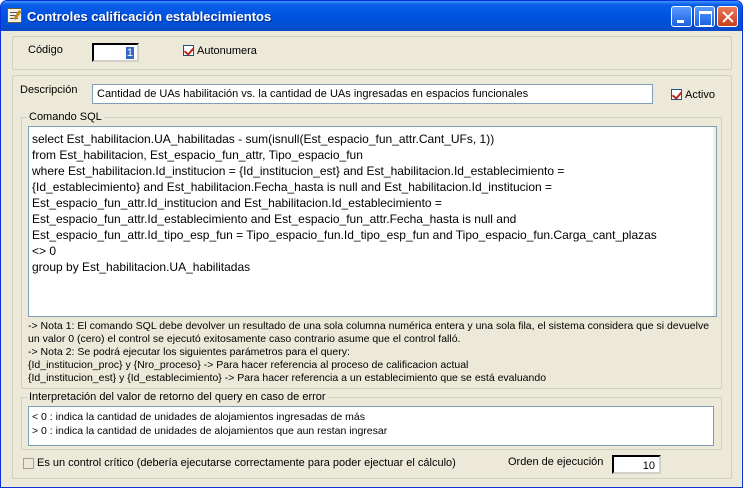 The image size is (743, 488). I want to click on autonumera-label: Autonumera, so click(227, 51).